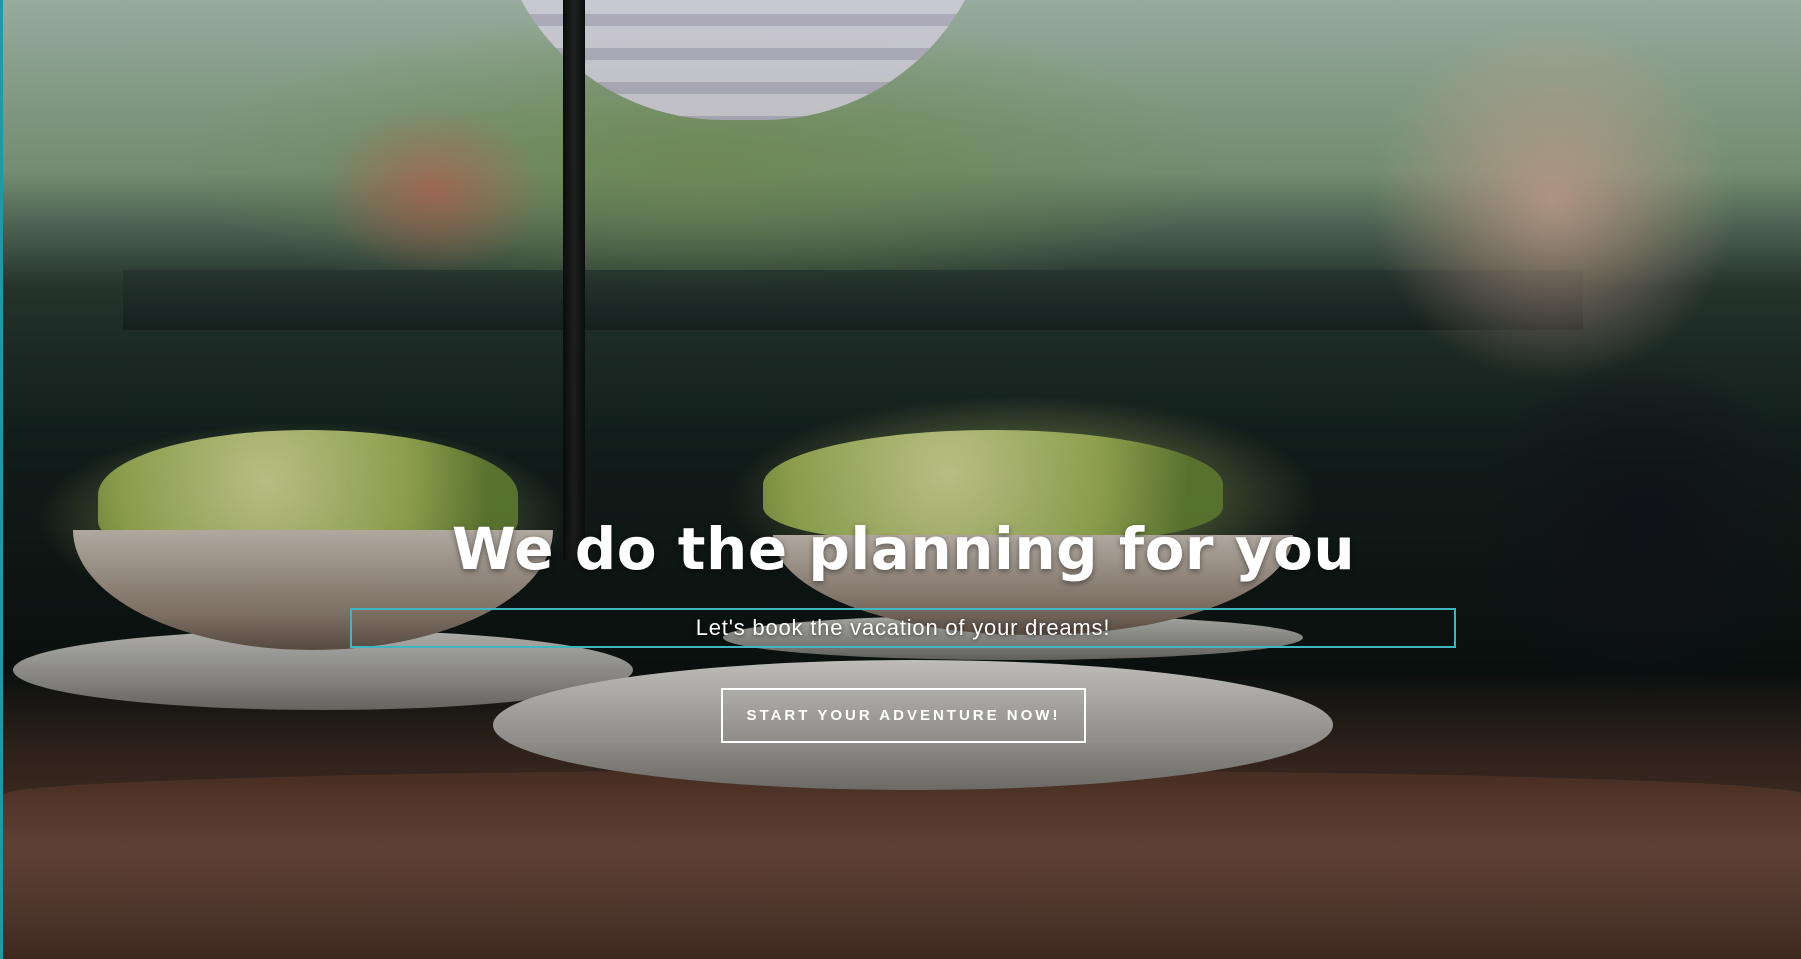  I want to click on hero-subheadline: Let's book the vacation of your dreams!, so click(903, 627).